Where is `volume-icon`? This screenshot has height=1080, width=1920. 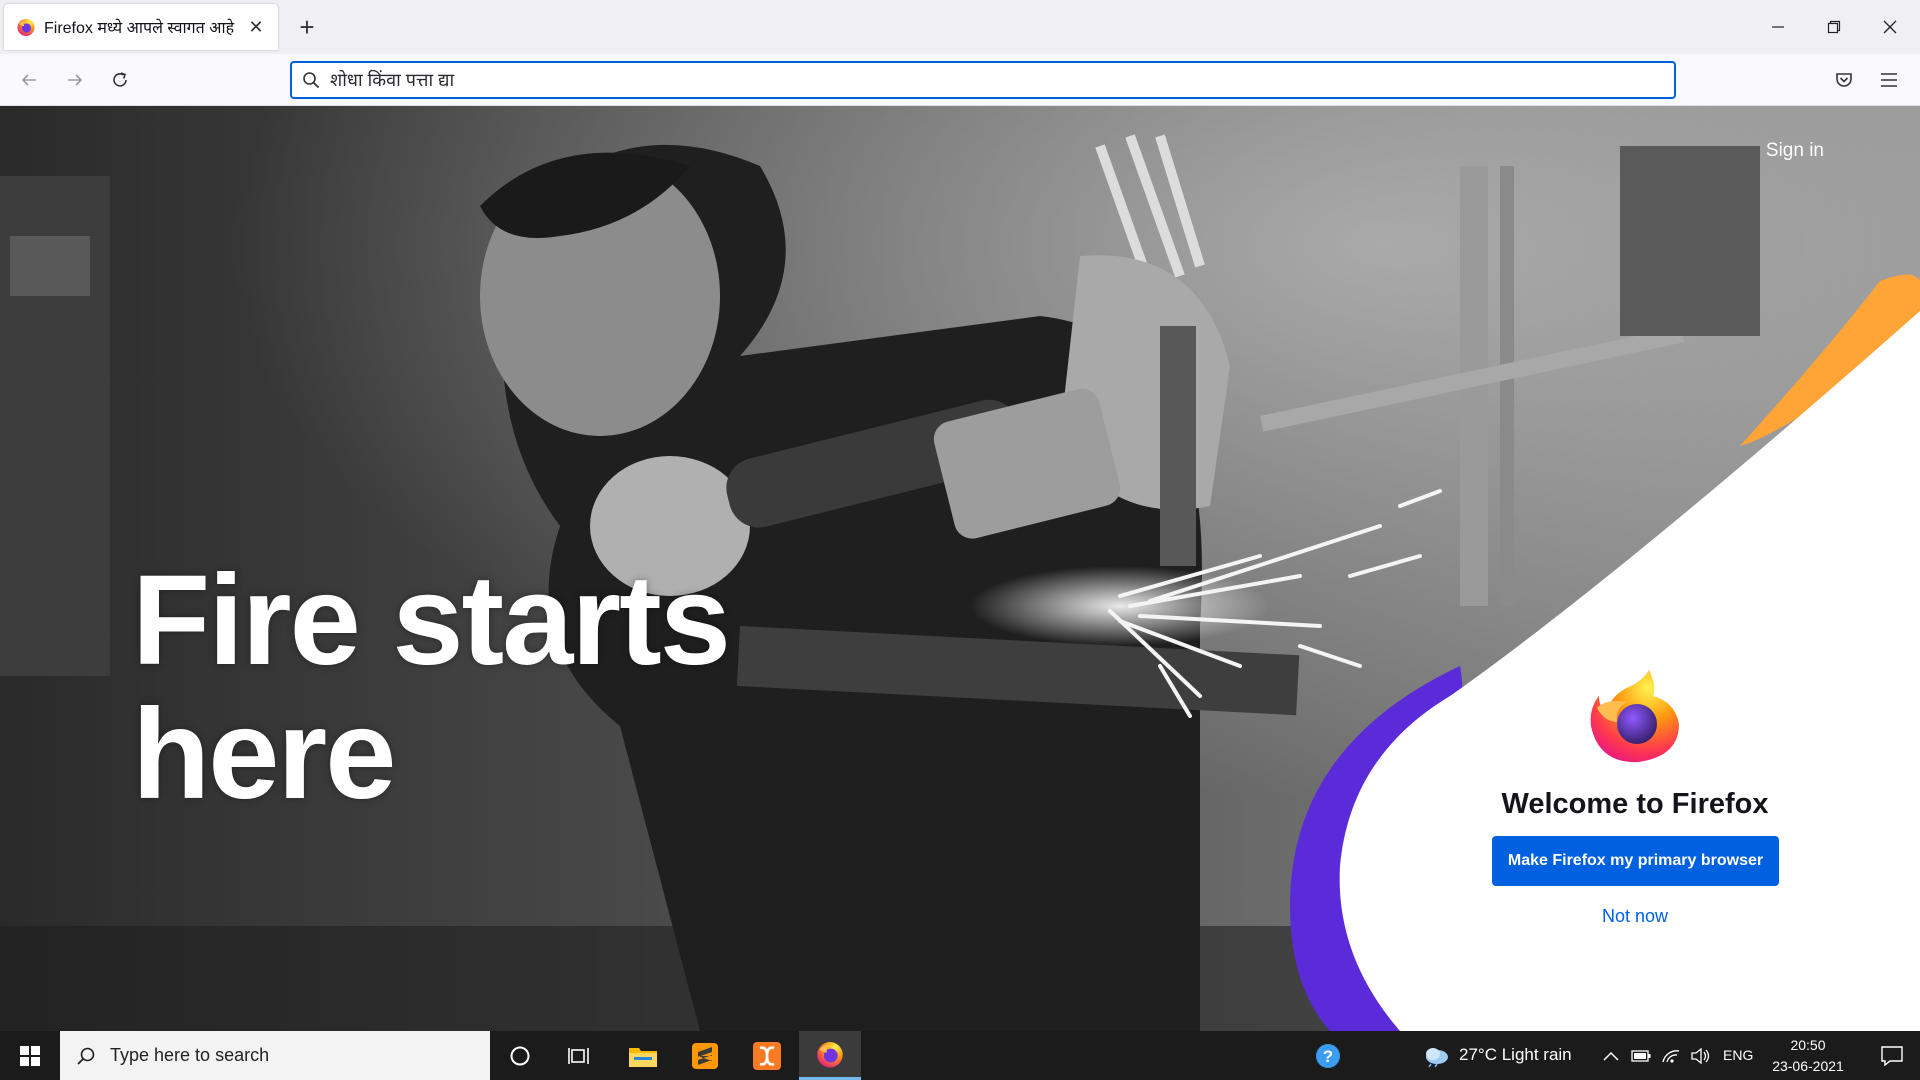 volume-icon is located at coordinates (1701, 1055).